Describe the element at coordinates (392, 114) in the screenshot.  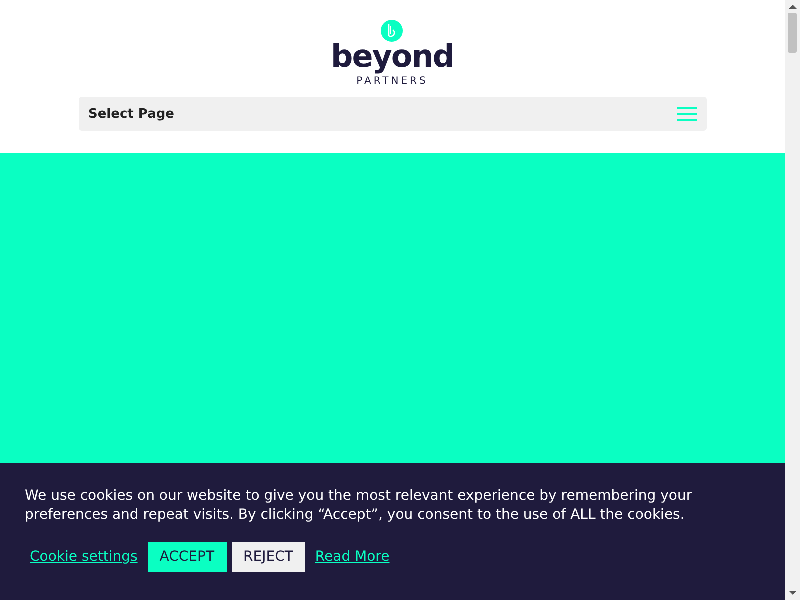
I see `select-page-menu: Select Page` at that location.